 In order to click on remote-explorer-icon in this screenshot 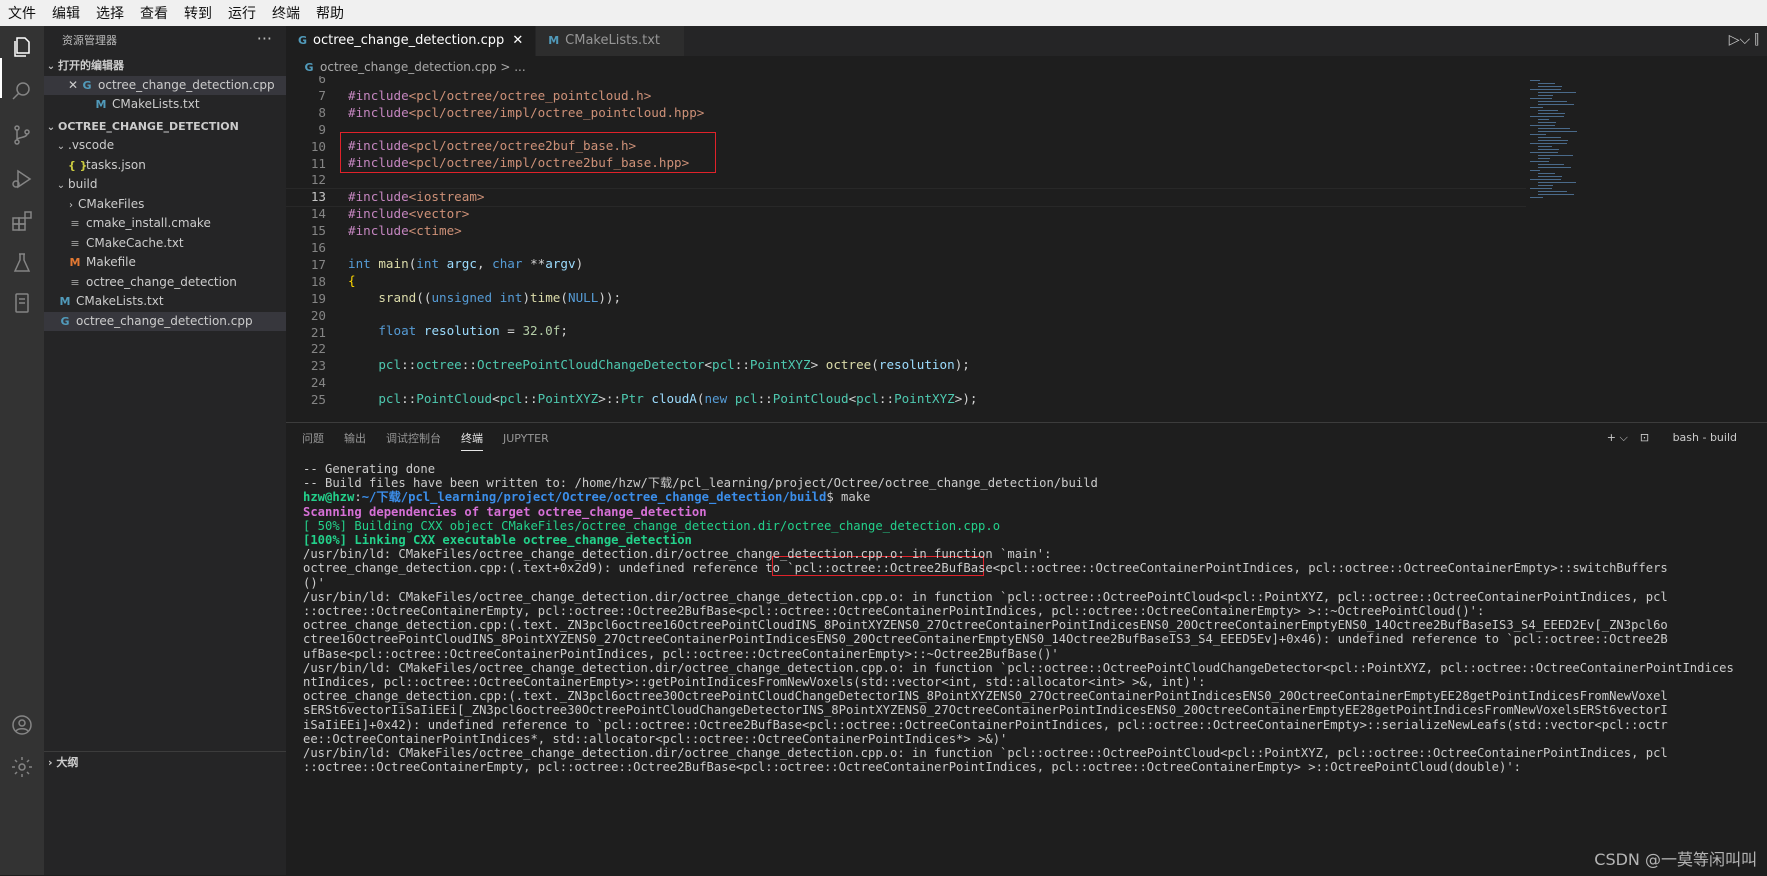, I will do `click(22, 303)`.